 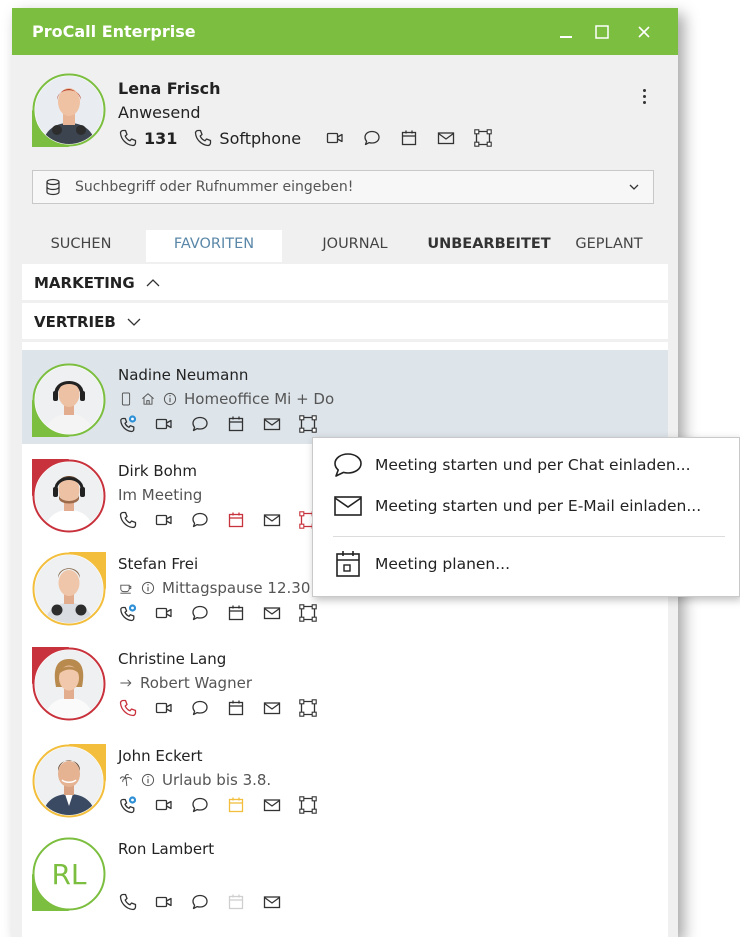 What do you see at coordinates (84, 283) in the screenshot?
I see `group-label: MARKETING` at bounding box center [84, 283].